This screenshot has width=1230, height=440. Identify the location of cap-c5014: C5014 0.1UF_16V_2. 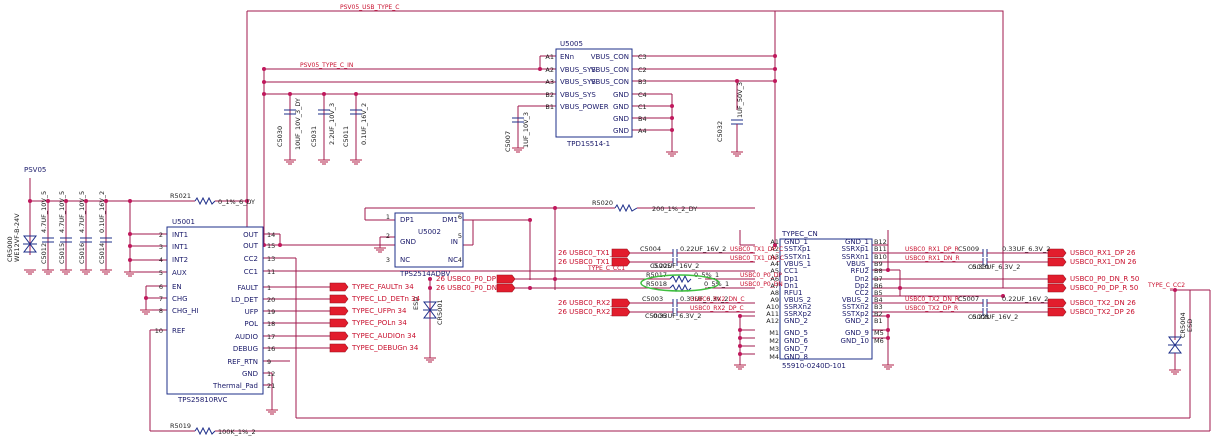
(105, 227).